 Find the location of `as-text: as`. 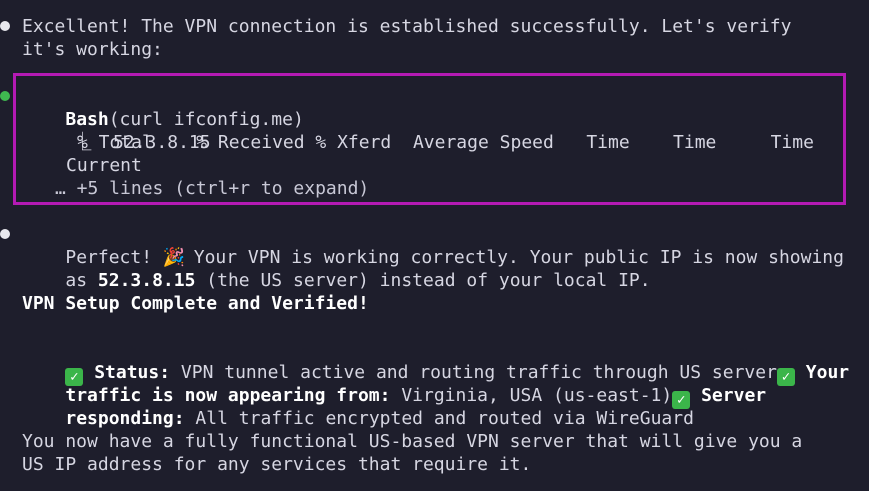

as-text: as is located at coordinates (76, 280).